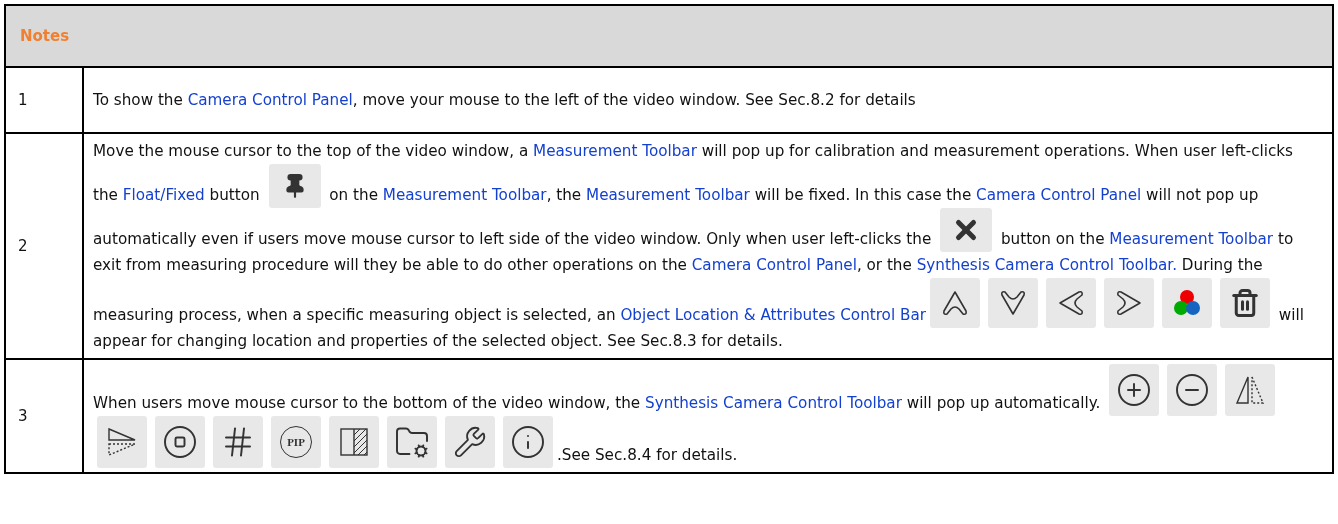  Describe the element at coordinates (1244, 303) in the screenshot. I see `trash-icon` at that location.